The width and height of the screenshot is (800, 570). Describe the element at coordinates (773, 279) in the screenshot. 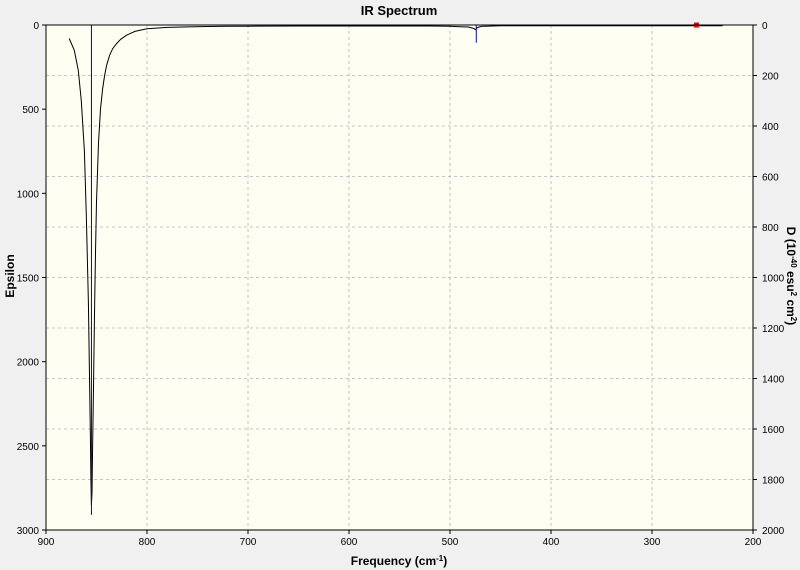

I see `y-right-tick-label: 1000` at that location.